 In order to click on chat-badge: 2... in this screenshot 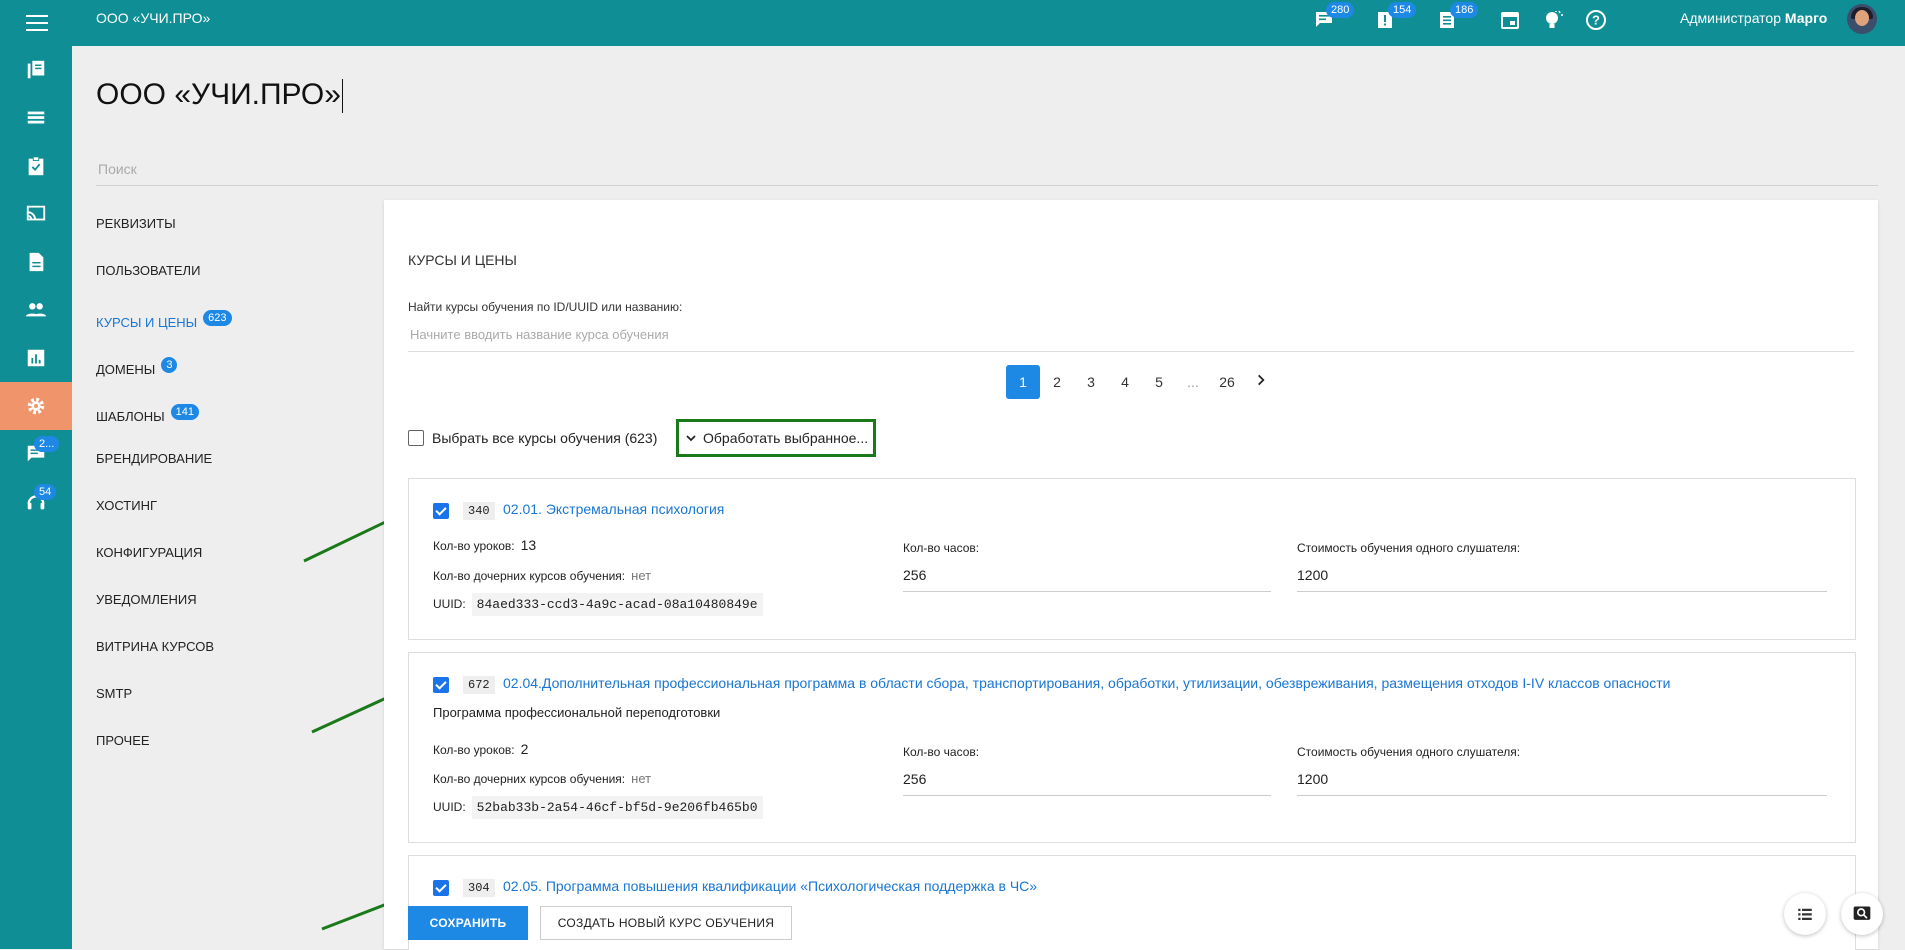, I will do `click(47, 444)`.